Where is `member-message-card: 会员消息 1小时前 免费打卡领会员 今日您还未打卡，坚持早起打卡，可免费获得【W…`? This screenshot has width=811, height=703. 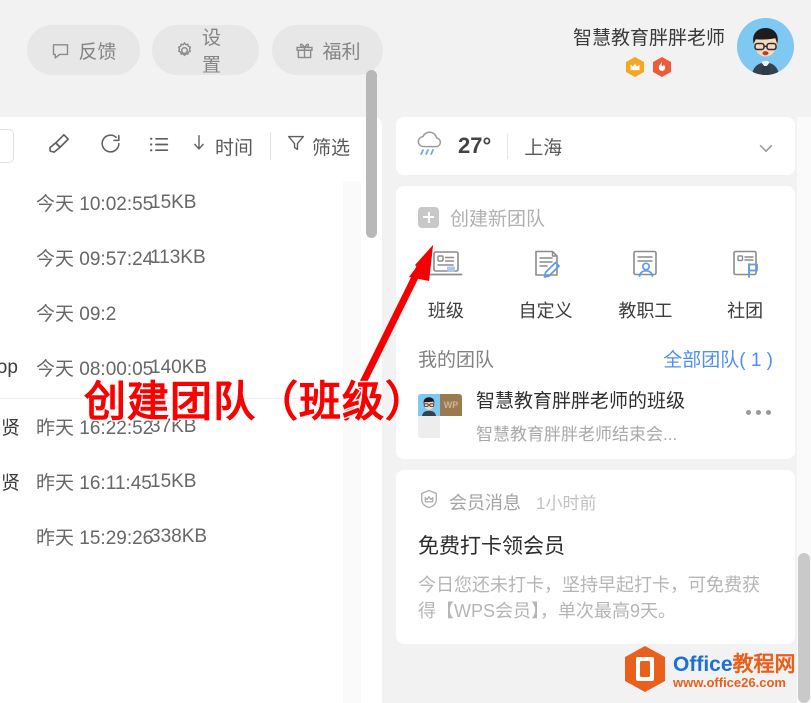
member-message-card: 会员消息 1小时前 免费打卡领会员 今日您还未打卡，坚持早起打卡，可免费获得【W… is located at coordinates (595, 557).